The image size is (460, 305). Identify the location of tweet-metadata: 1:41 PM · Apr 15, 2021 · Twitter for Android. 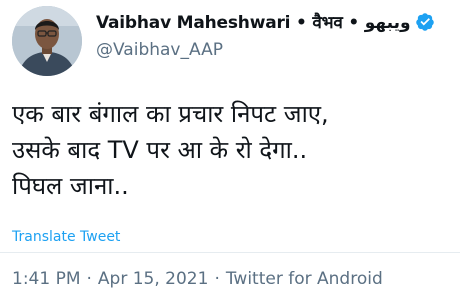
(197, 279).